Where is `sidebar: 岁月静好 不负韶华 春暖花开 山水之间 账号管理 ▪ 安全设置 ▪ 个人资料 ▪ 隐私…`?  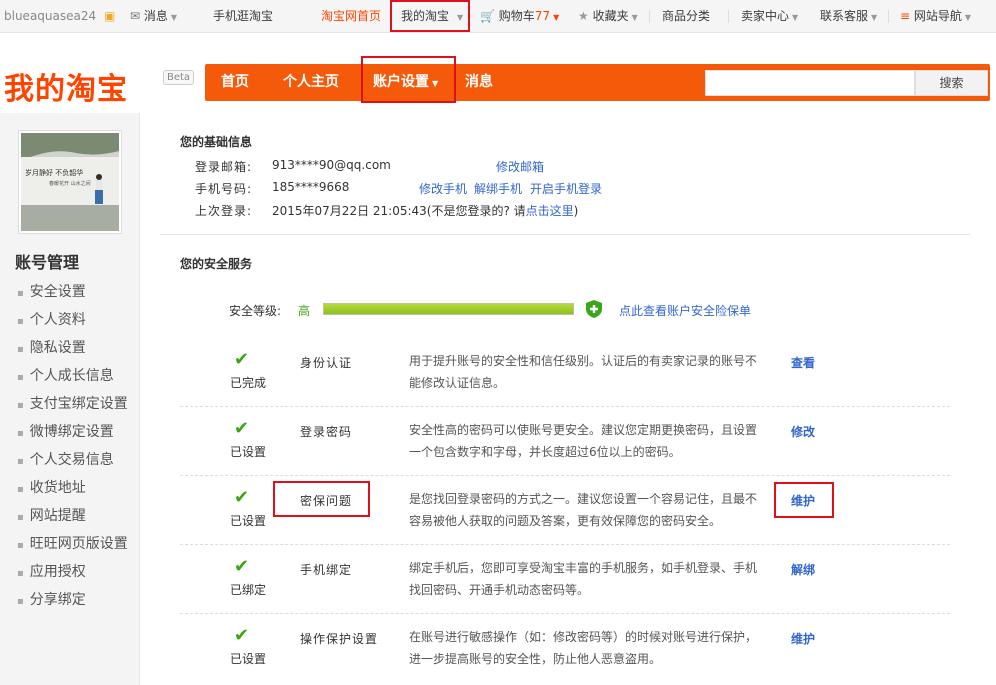 sidebar: 岁月静好 不负韶华 春暖花开 山水之间 账号管理 ▪ 安全设置 ▪ 个人资料 ▪ 隐私… is located at coordinates (70, 399).